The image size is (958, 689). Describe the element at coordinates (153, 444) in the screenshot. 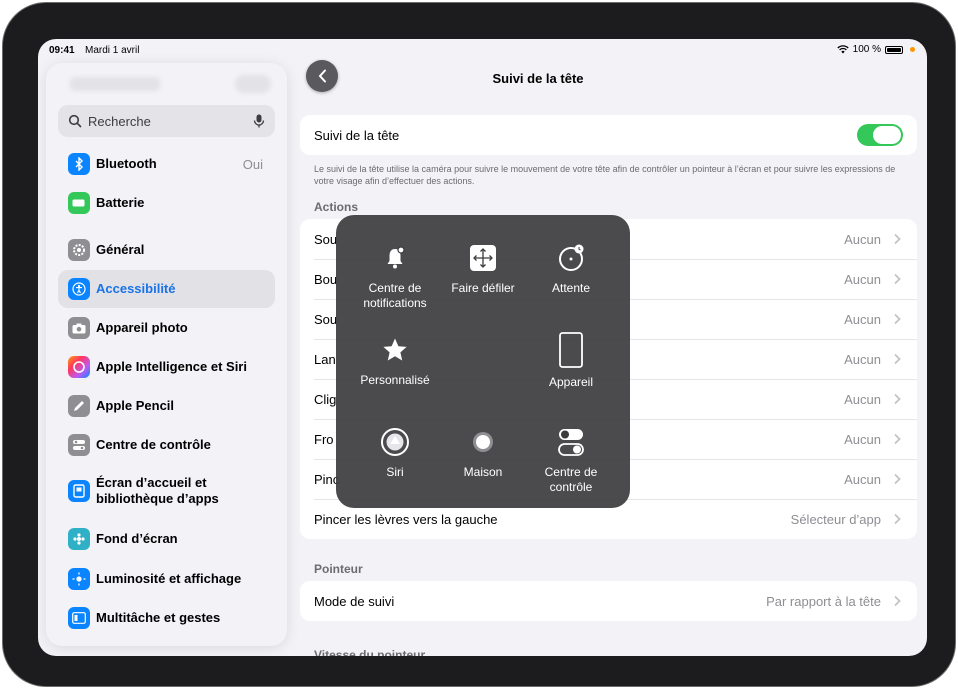

I see `sidebar-item-label: Centre de contrôle` at that location.